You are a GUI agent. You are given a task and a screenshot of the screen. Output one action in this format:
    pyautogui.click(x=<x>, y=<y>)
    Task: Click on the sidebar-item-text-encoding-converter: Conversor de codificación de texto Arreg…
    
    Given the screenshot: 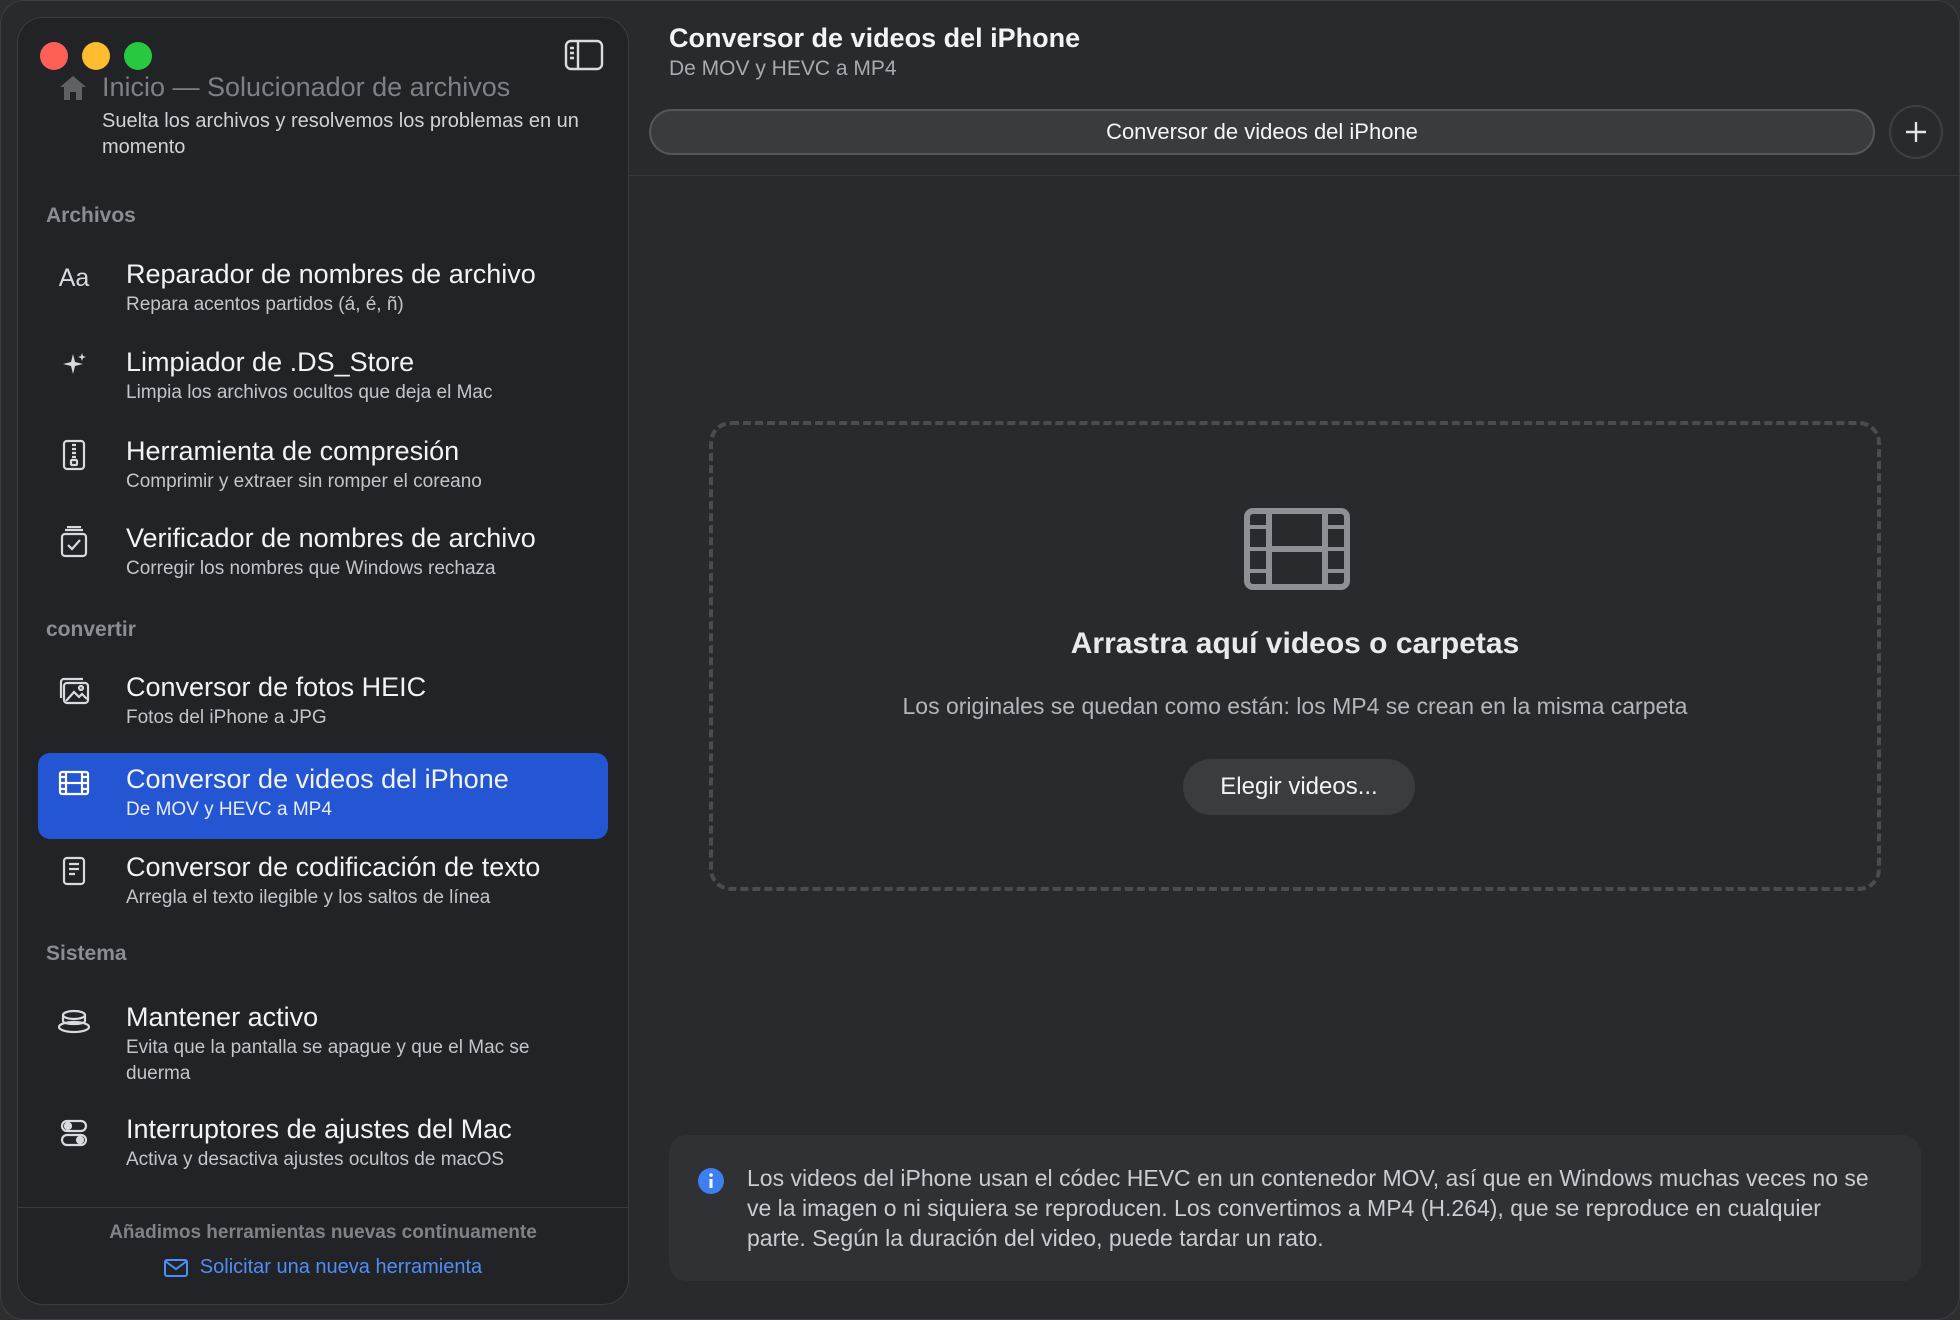 What is the action you would take?
    pyautogui.click(x=323, y=881)
    